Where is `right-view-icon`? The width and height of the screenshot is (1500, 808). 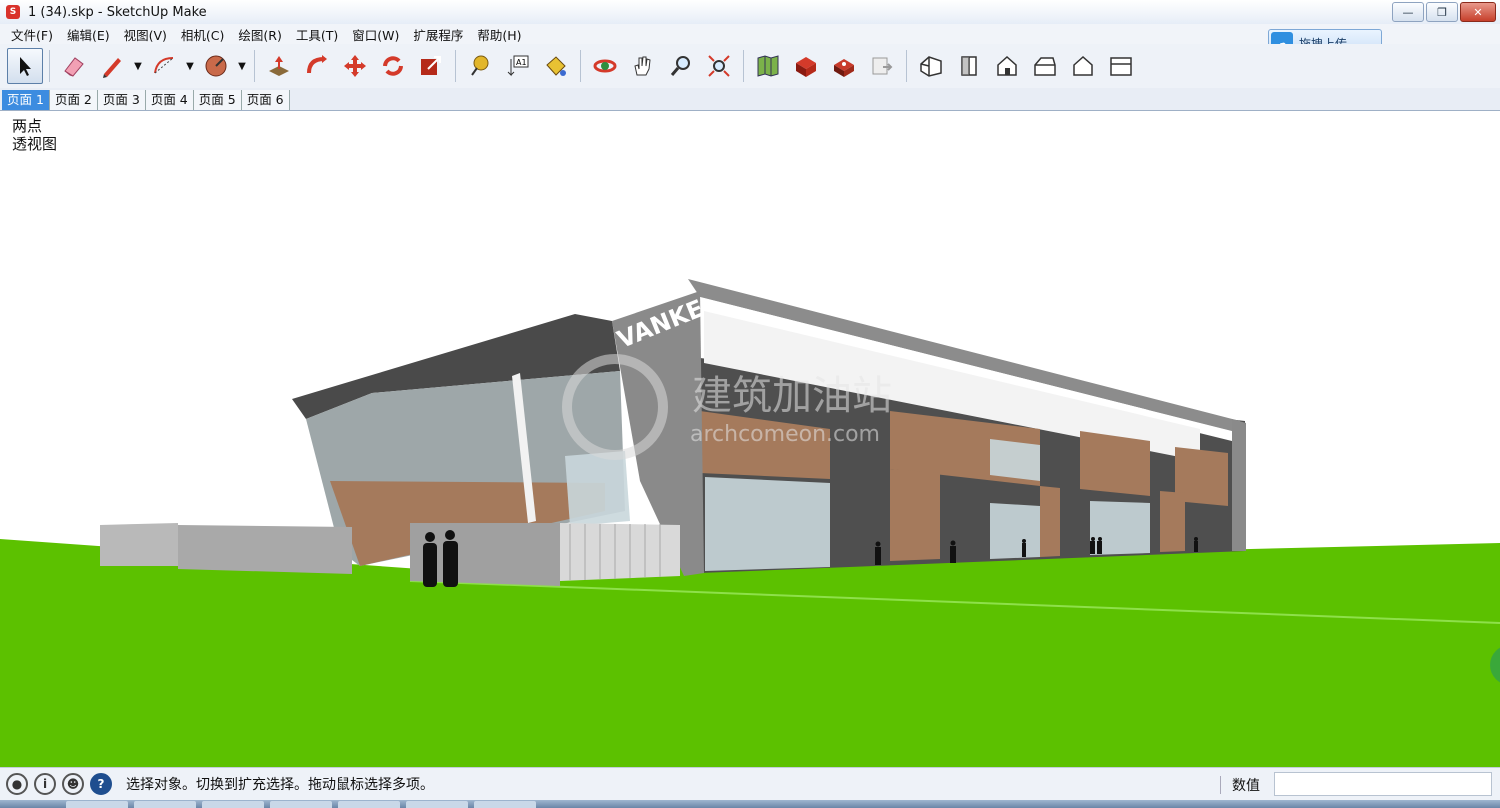 right-view-icon is located at coordinates (1045, 66).